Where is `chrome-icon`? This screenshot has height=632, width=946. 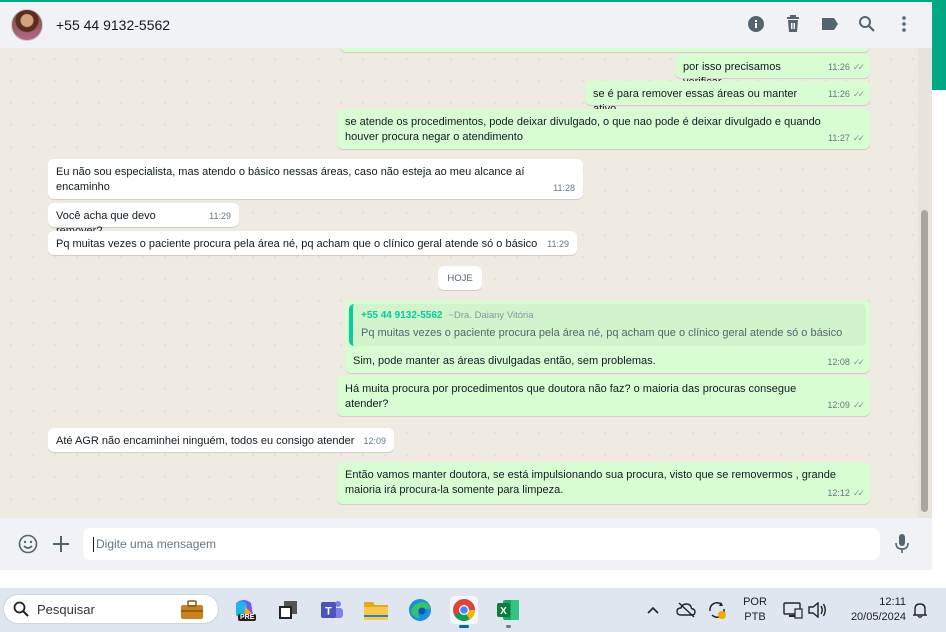 chrome-icon is located at coordinates (464, 612).